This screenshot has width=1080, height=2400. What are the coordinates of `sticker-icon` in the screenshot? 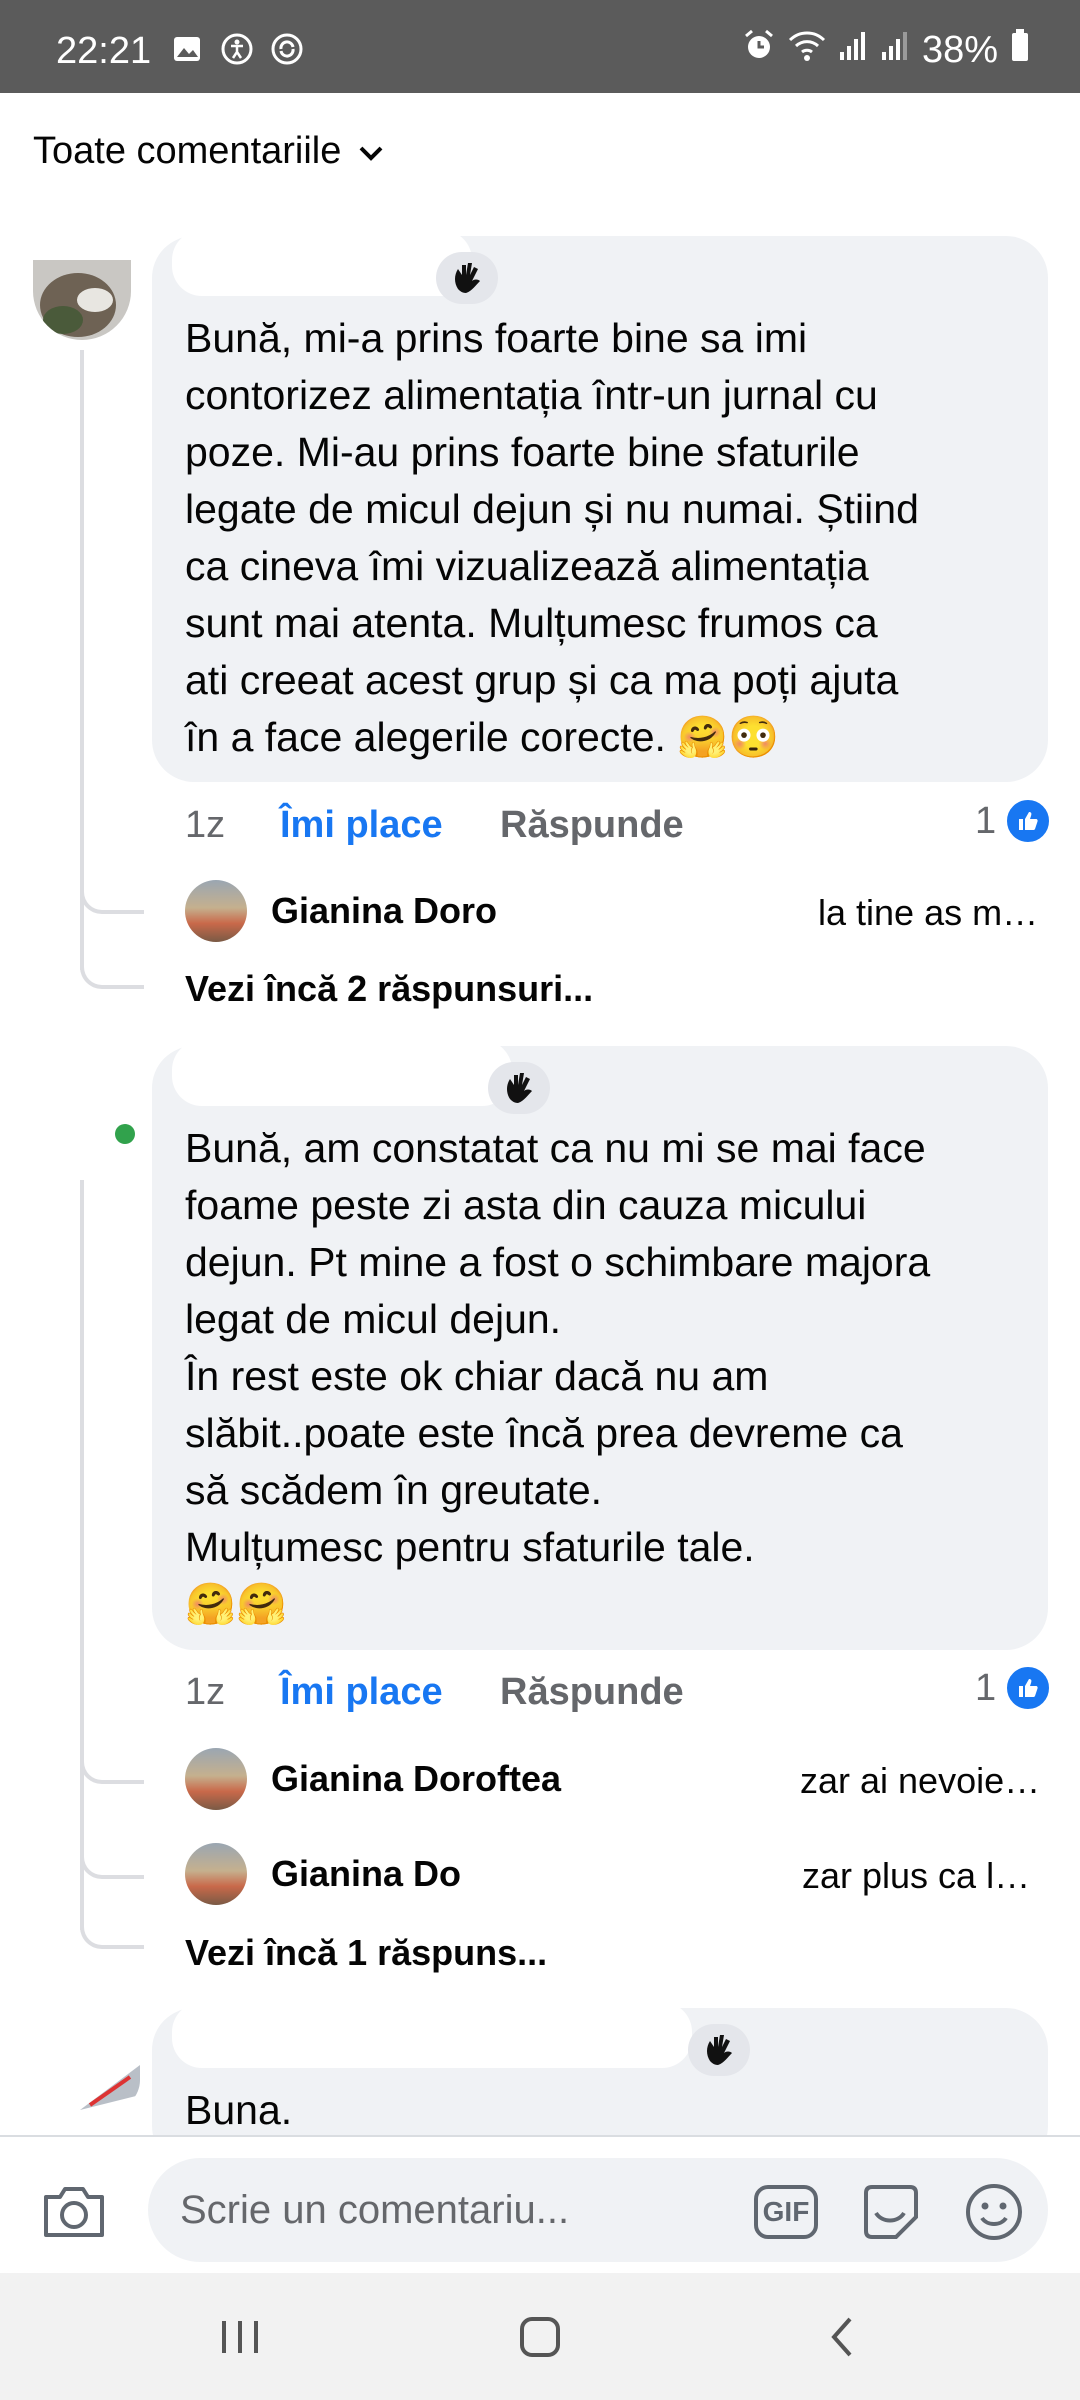 It's located at (891, 2212).